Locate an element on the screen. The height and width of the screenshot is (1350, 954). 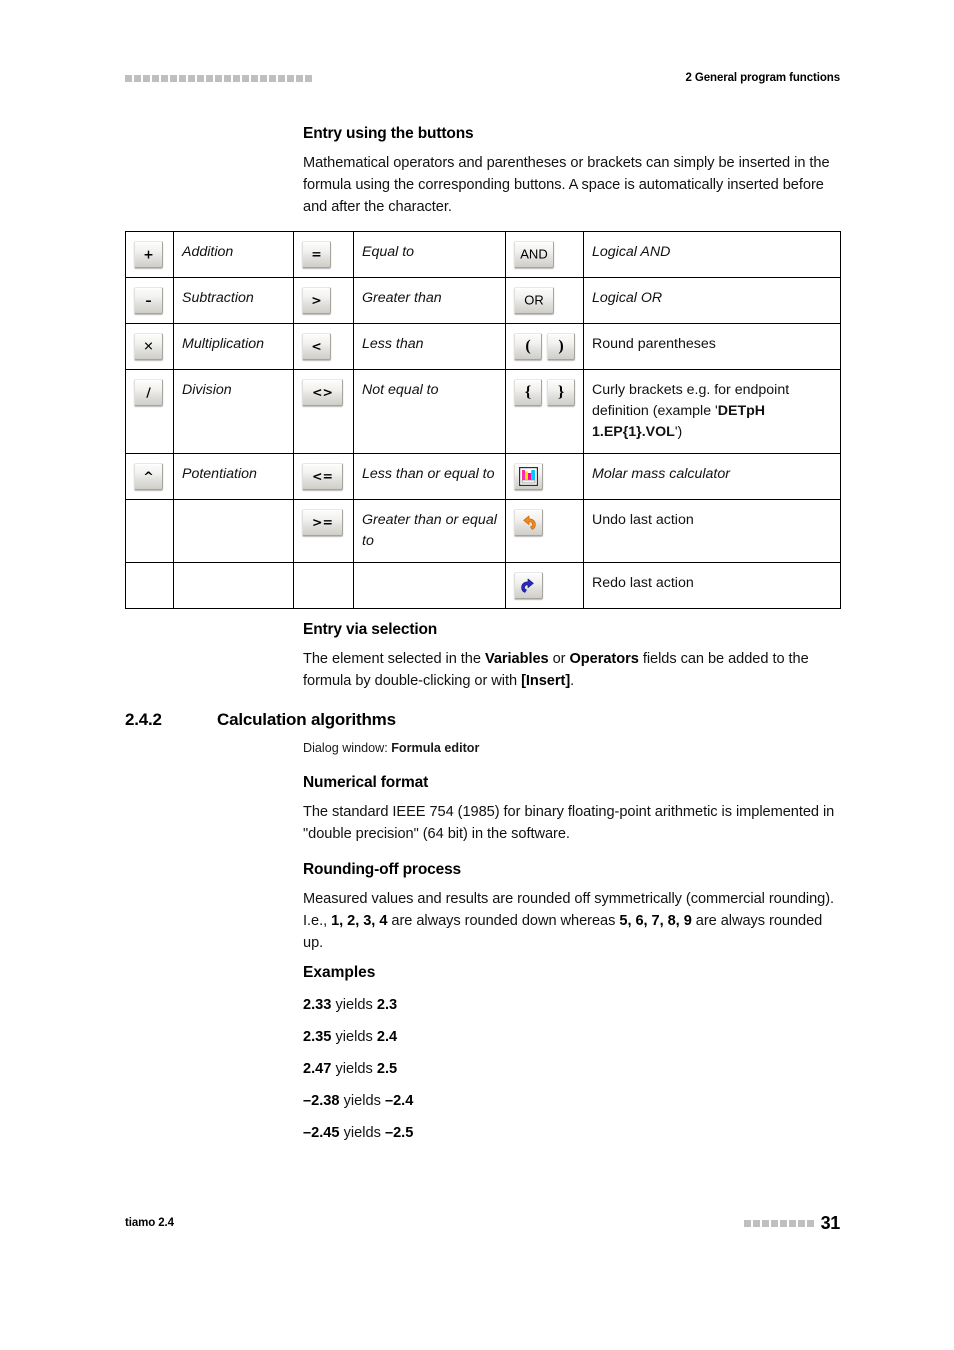
cell-button-multiplication: ✕ is located at coordinates (149, 346).